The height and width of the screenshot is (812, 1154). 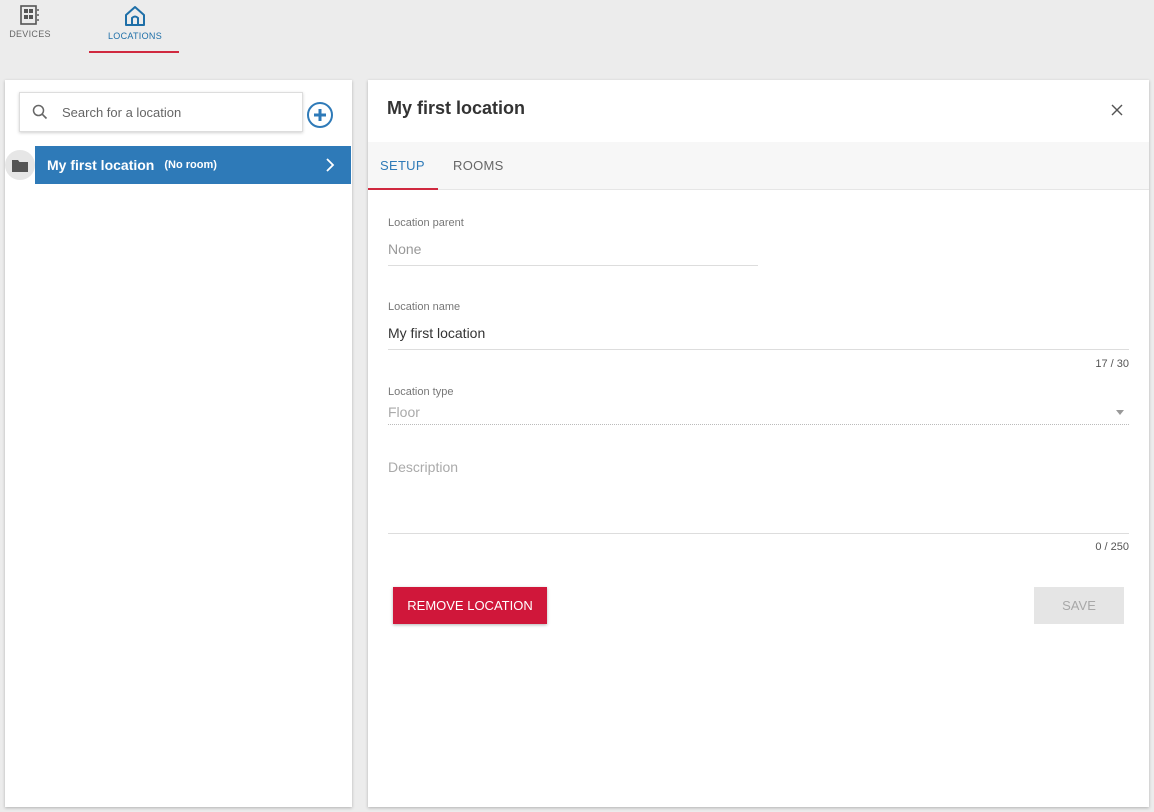 I want to click on search-box, so click(x=161, y=112).